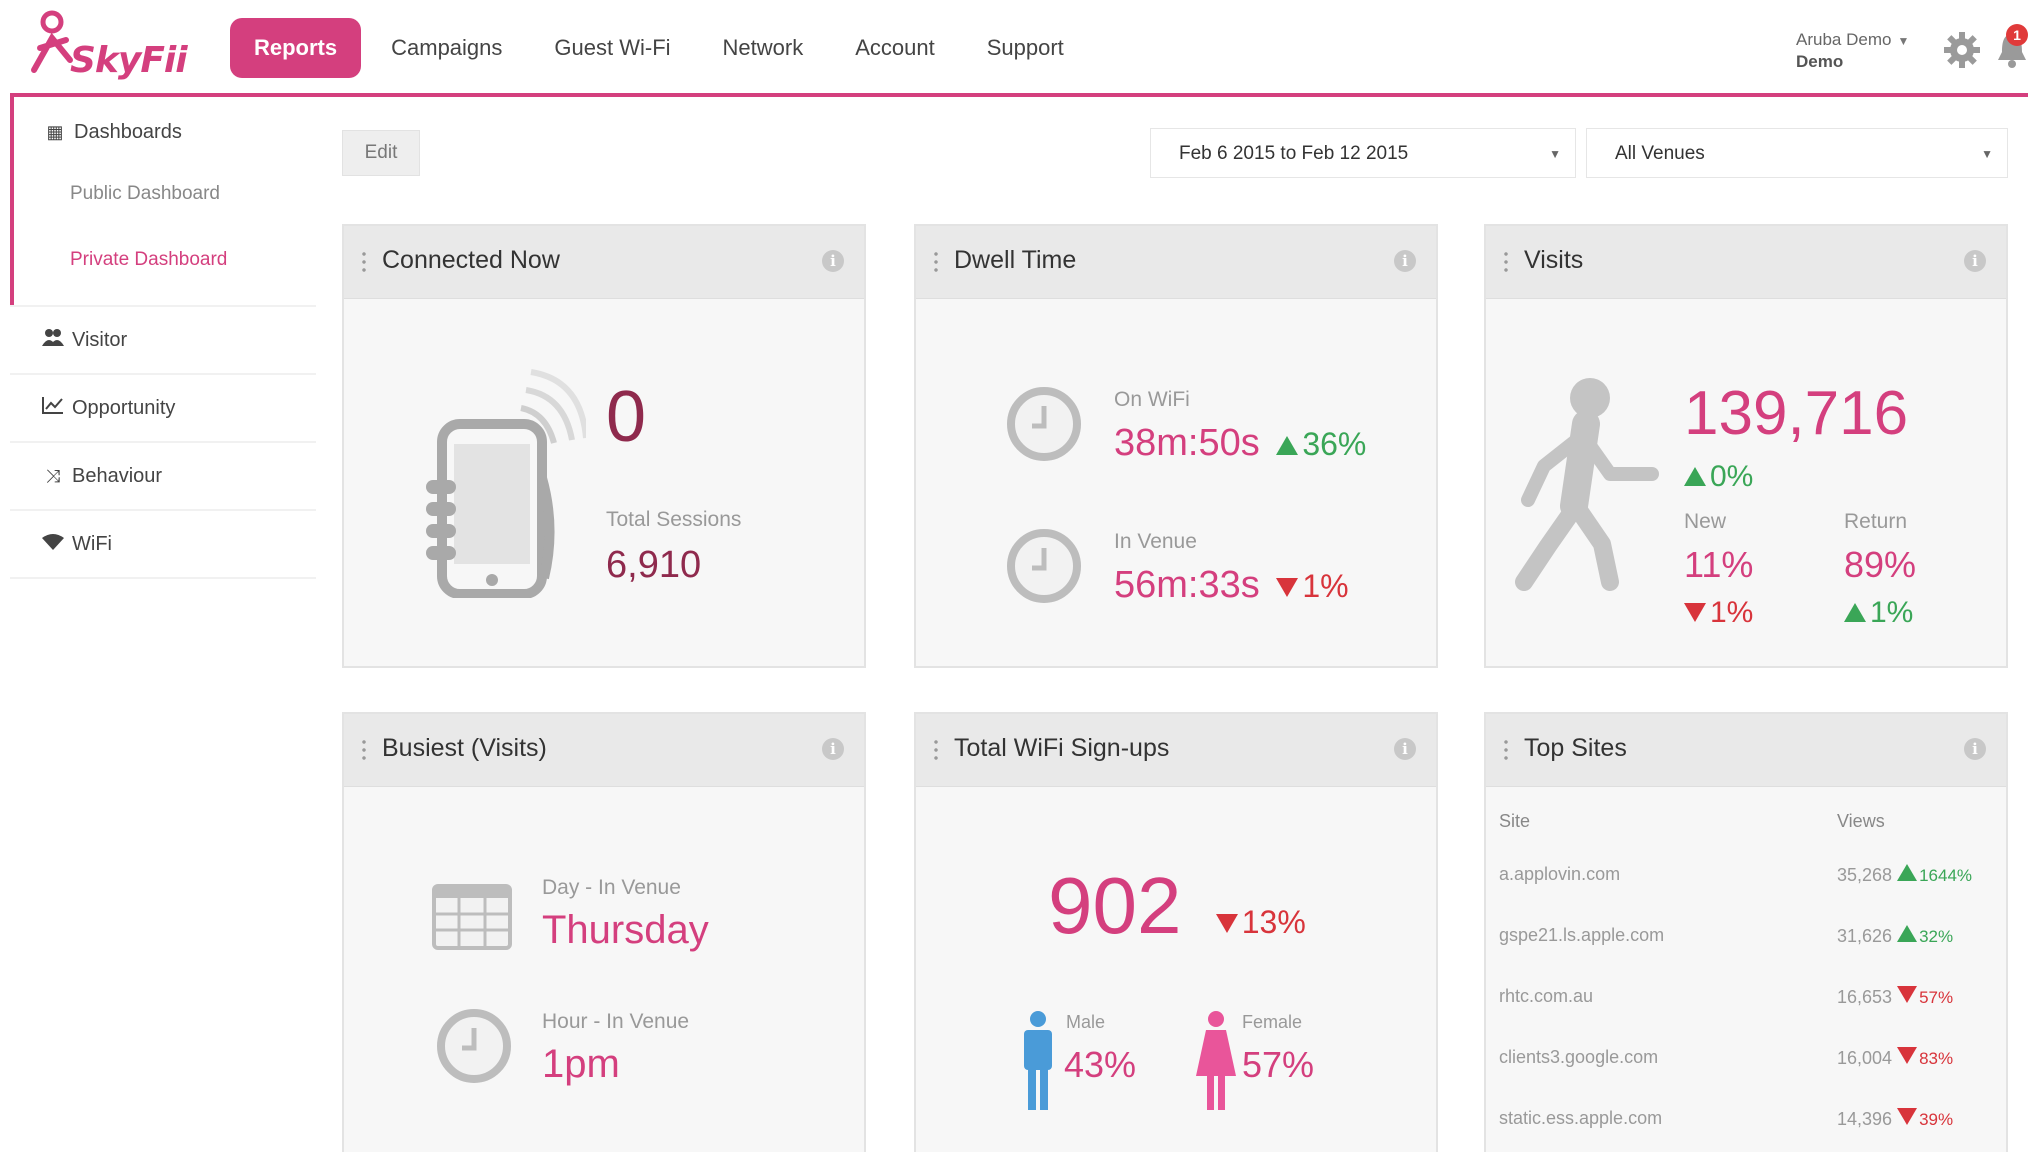 This screenshot has width=2028, height=1152. I want to click on new-visits-change: 1%, so click(1718, 613).